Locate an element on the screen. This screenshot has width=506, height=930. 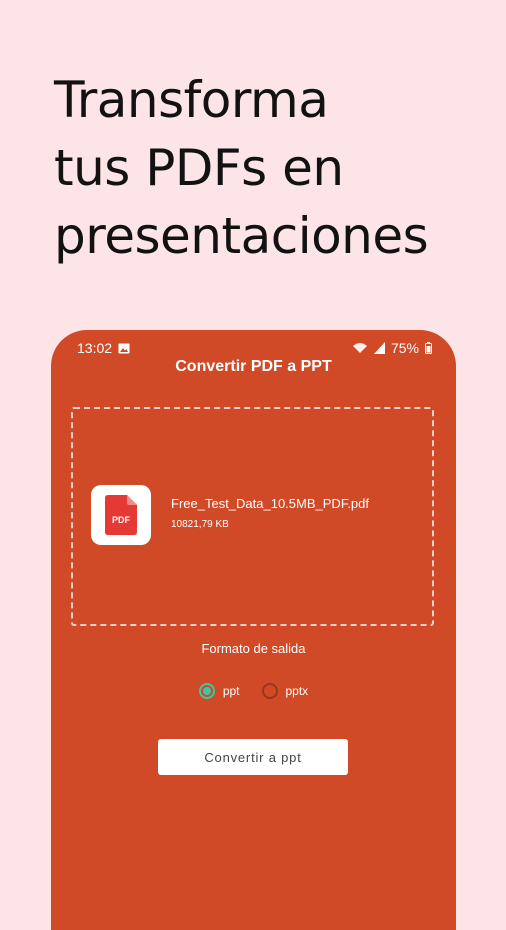
file-thumbnail: PDF is located at coordinates (121, 515).